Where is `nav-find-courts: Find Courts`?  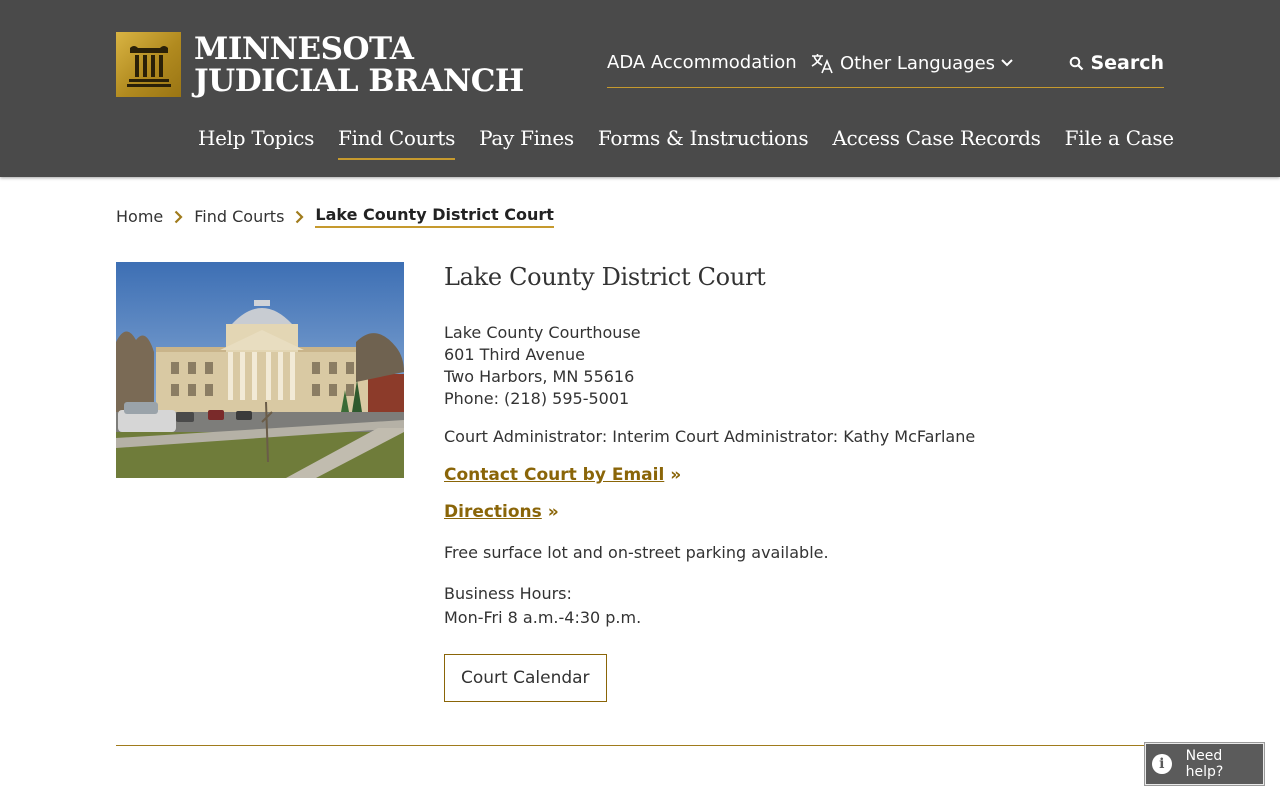
nav-find-courts: Find Courts is located at coordinates (396, 143).